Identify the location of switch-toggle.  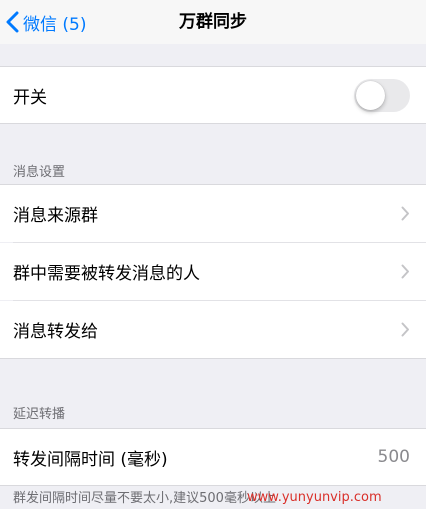
(382, 95).